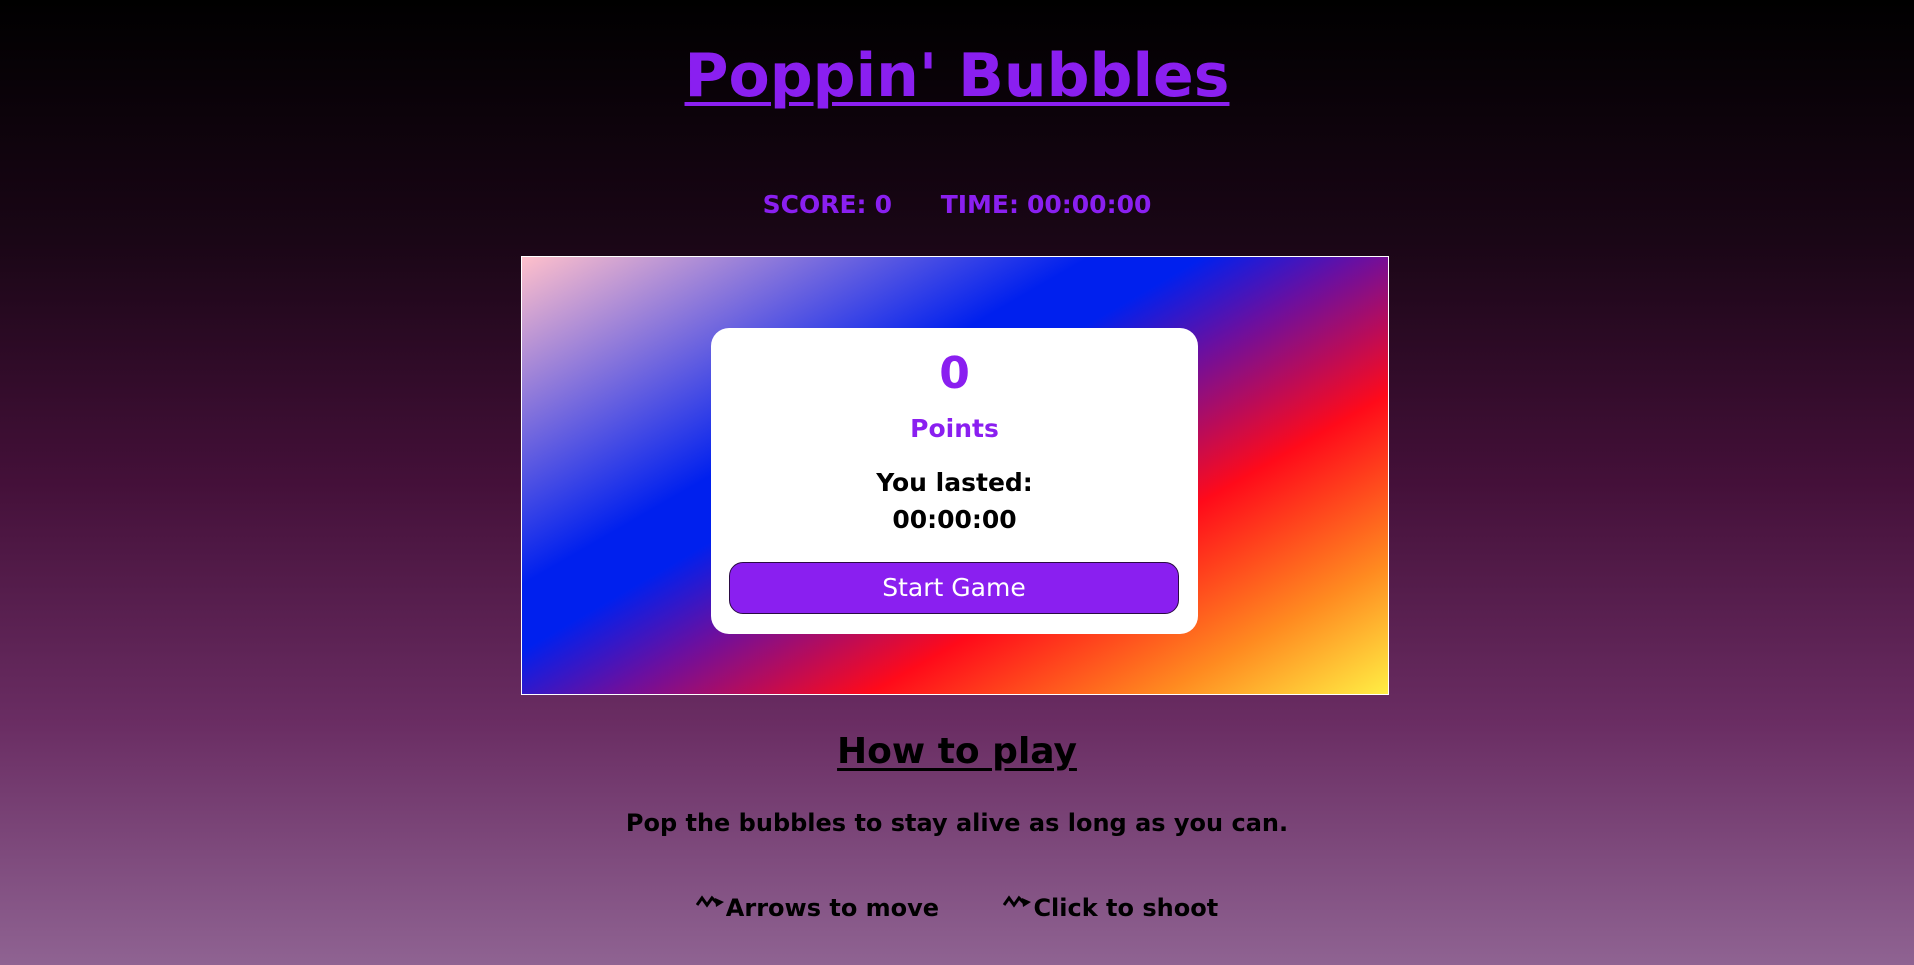  What do you see at coordinates (832, 908) in the screenshot?
I see `control-move-label: Arrows to move` at bounding box center [832, 908].